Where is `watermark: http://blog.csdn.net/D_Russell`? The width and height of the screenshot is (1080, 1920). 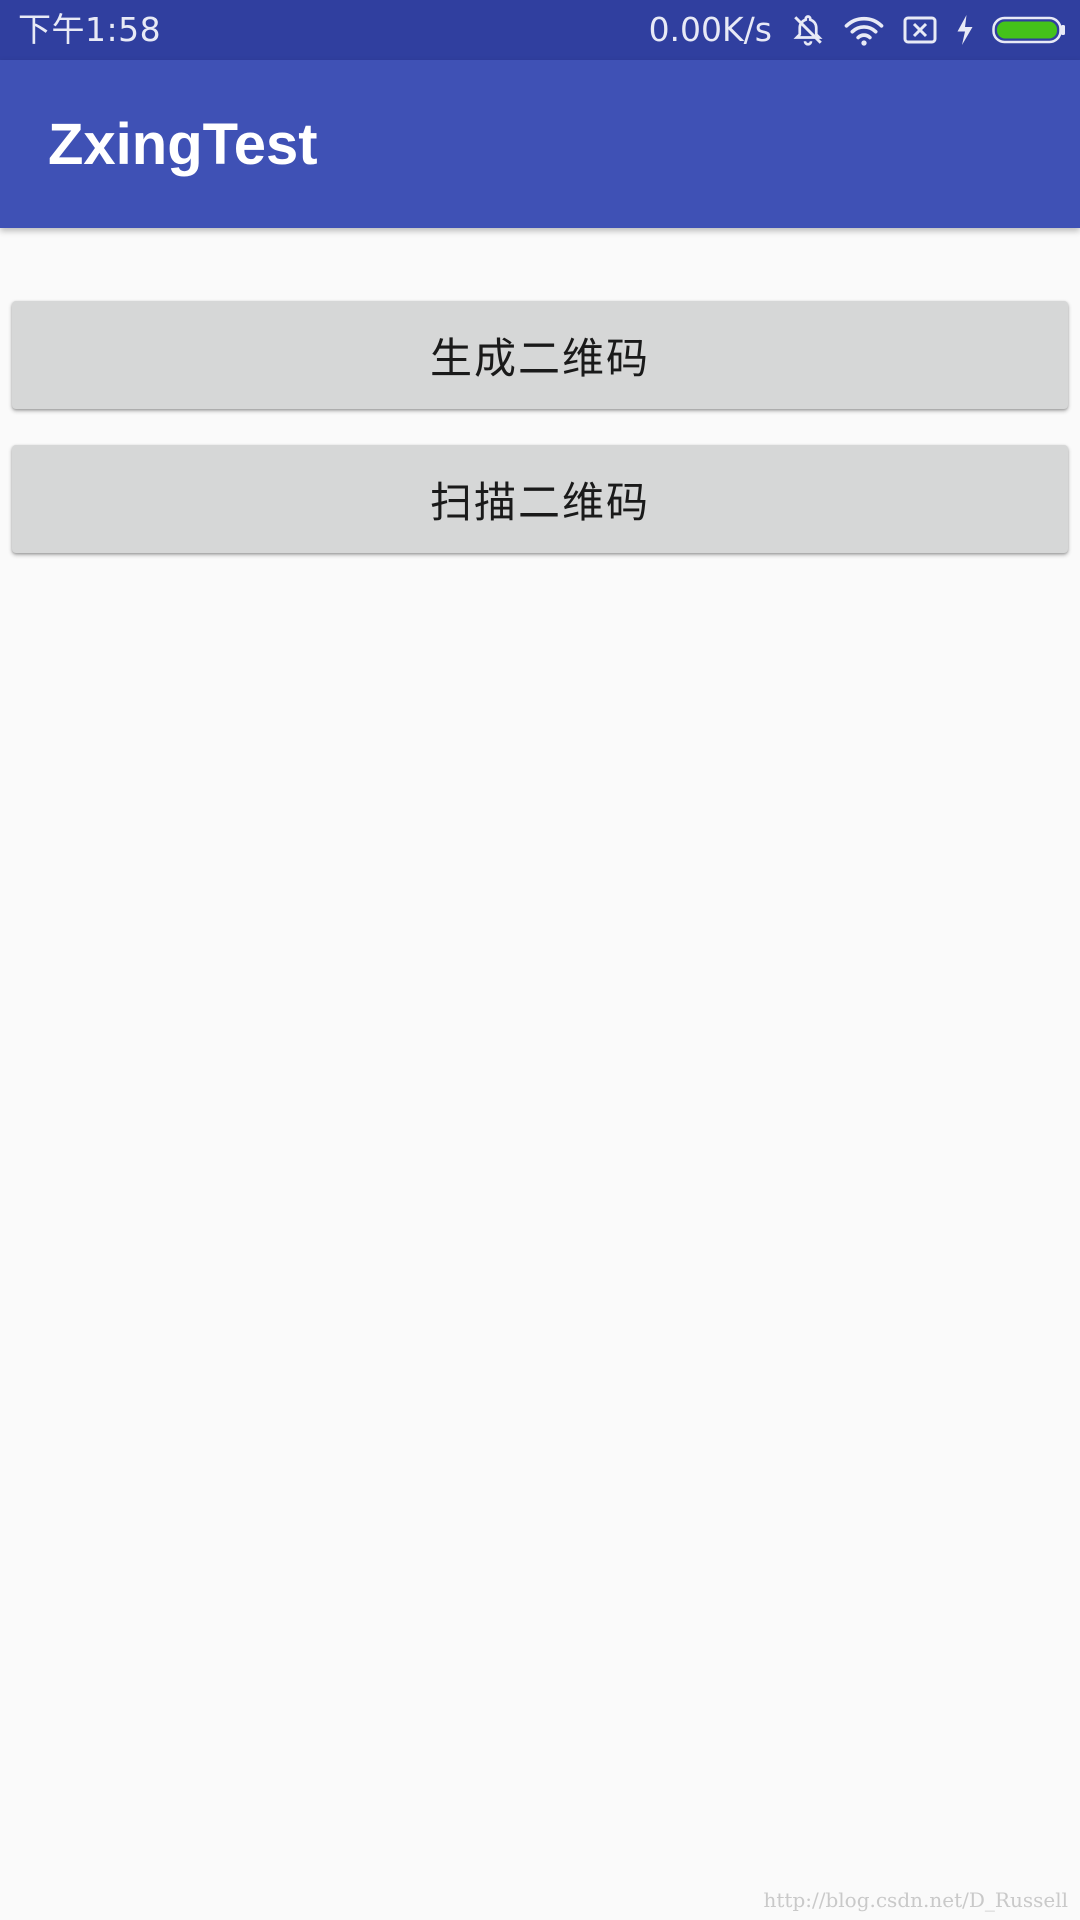 watermark: http://blog.csdn.net/D_Russell is located at coordinates (915, 1900).